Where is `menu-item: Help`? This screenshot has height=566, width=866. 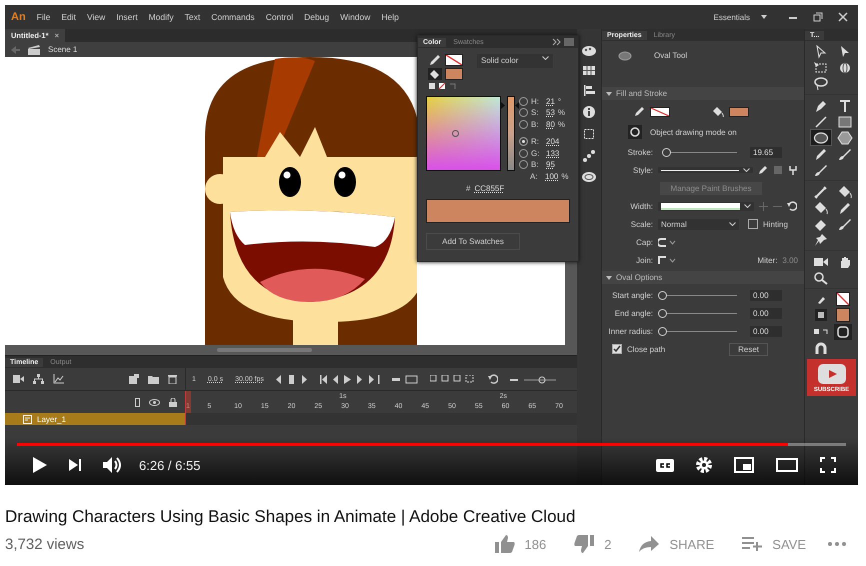
menu-item: Help is located at coordinates (390, 17).